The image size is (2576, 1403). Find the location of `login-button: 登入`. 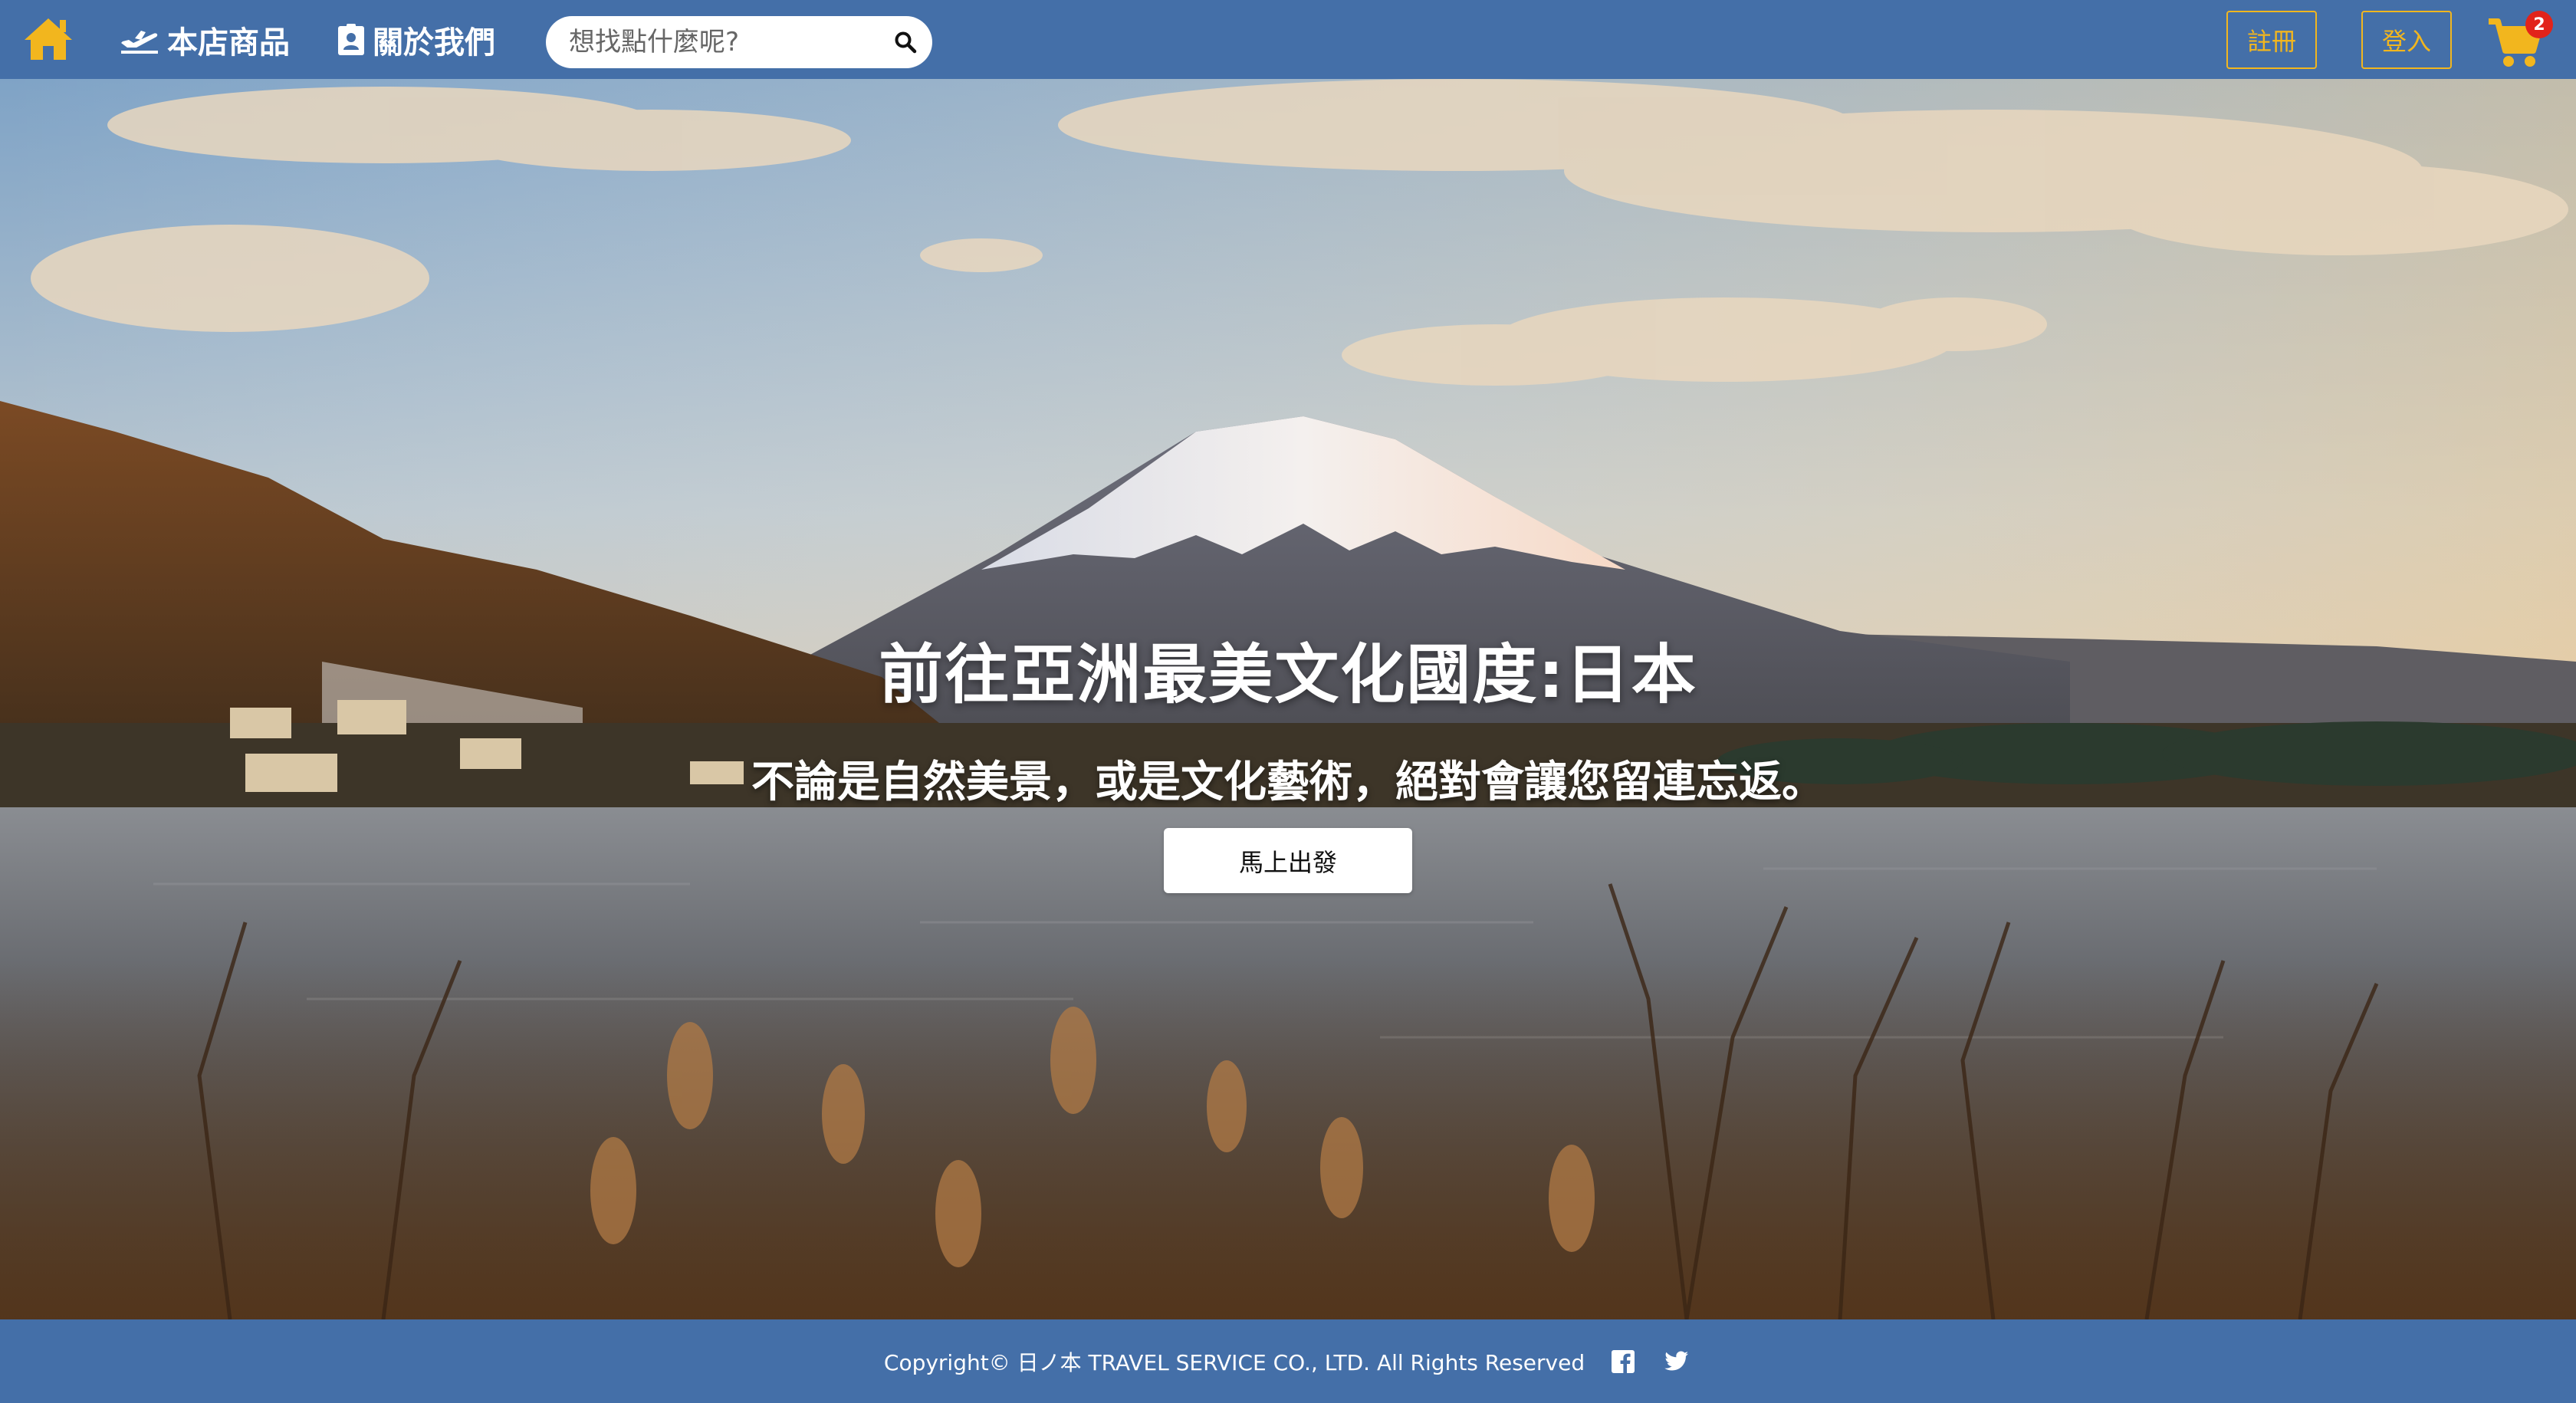

login-button: 登入 is located at coordinates (2407, 40).